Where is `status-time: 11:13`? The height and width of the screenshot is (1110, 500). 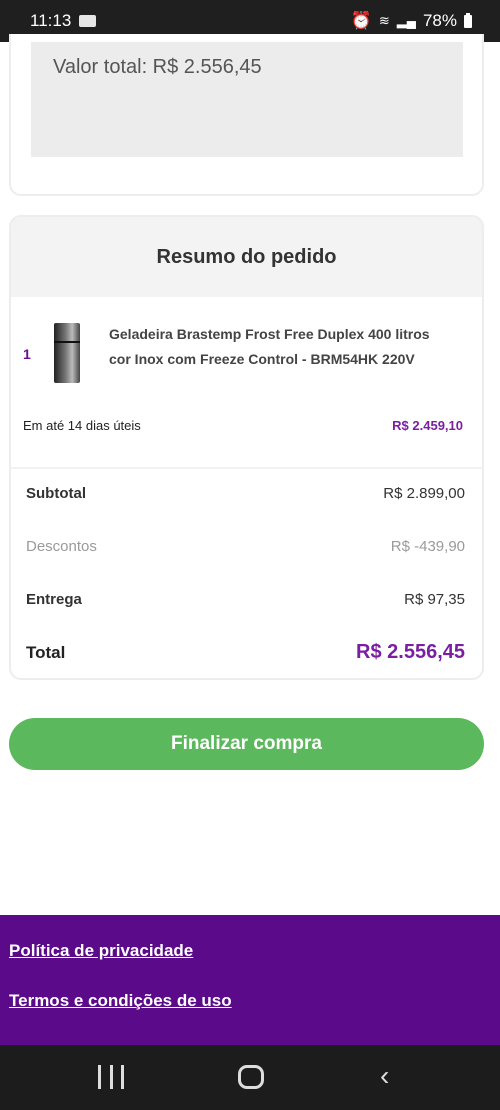
status-time: 11:13 is located at coordinates (51, 20).